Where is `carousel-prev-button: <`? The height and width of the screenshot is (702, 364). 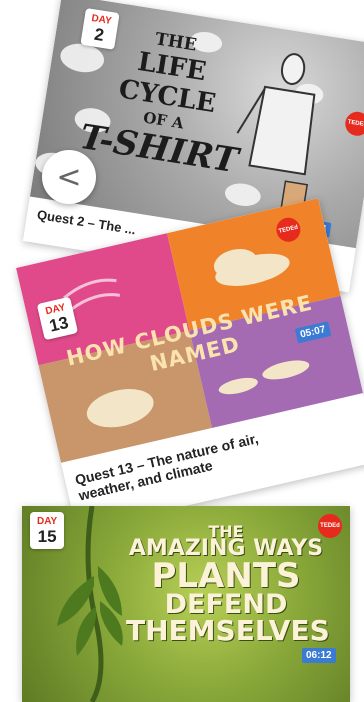
carousel-prev-button: < is located at coordinates (69, 177).